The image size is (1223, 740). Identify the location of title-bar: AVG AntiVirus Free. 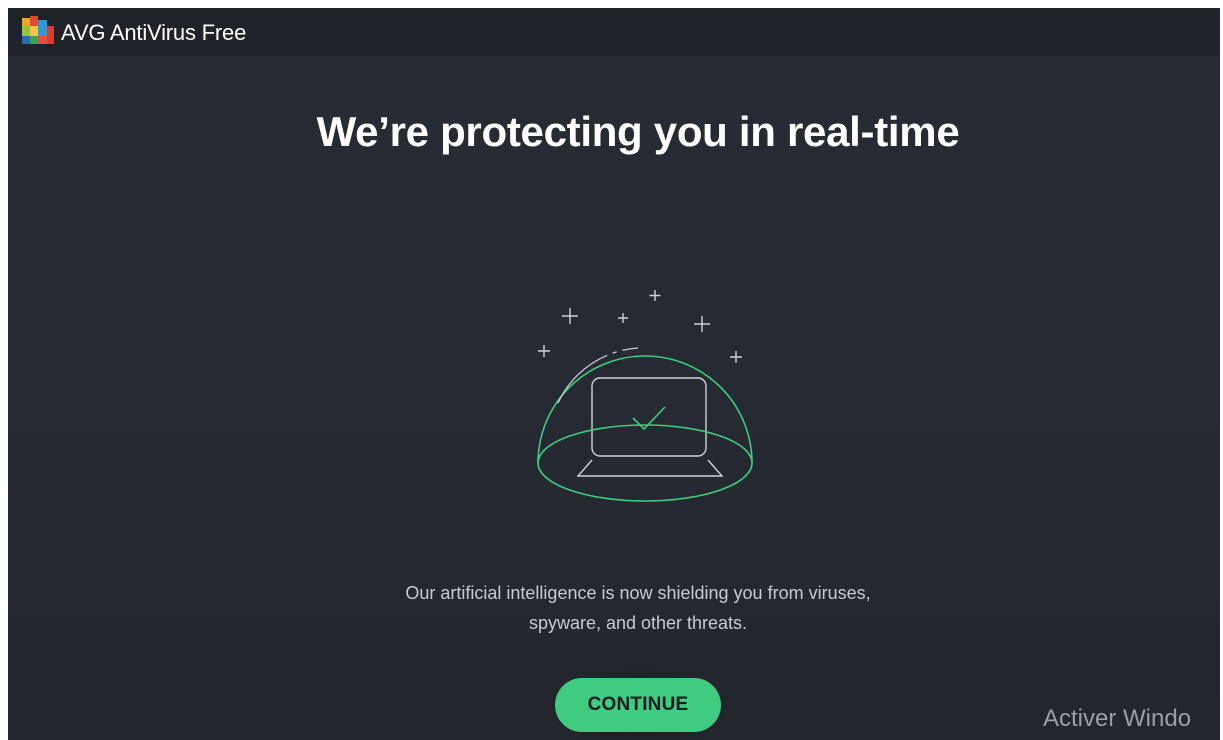
(614, 32).